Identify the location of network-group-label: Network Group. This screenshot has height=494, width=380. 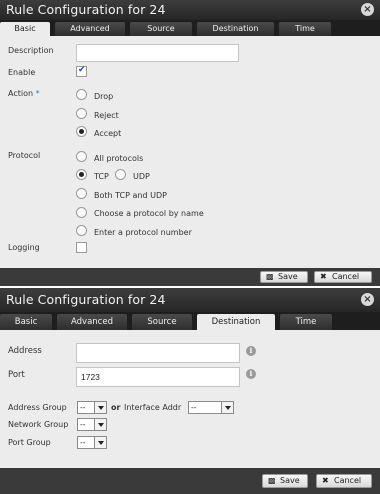
(38, 424).